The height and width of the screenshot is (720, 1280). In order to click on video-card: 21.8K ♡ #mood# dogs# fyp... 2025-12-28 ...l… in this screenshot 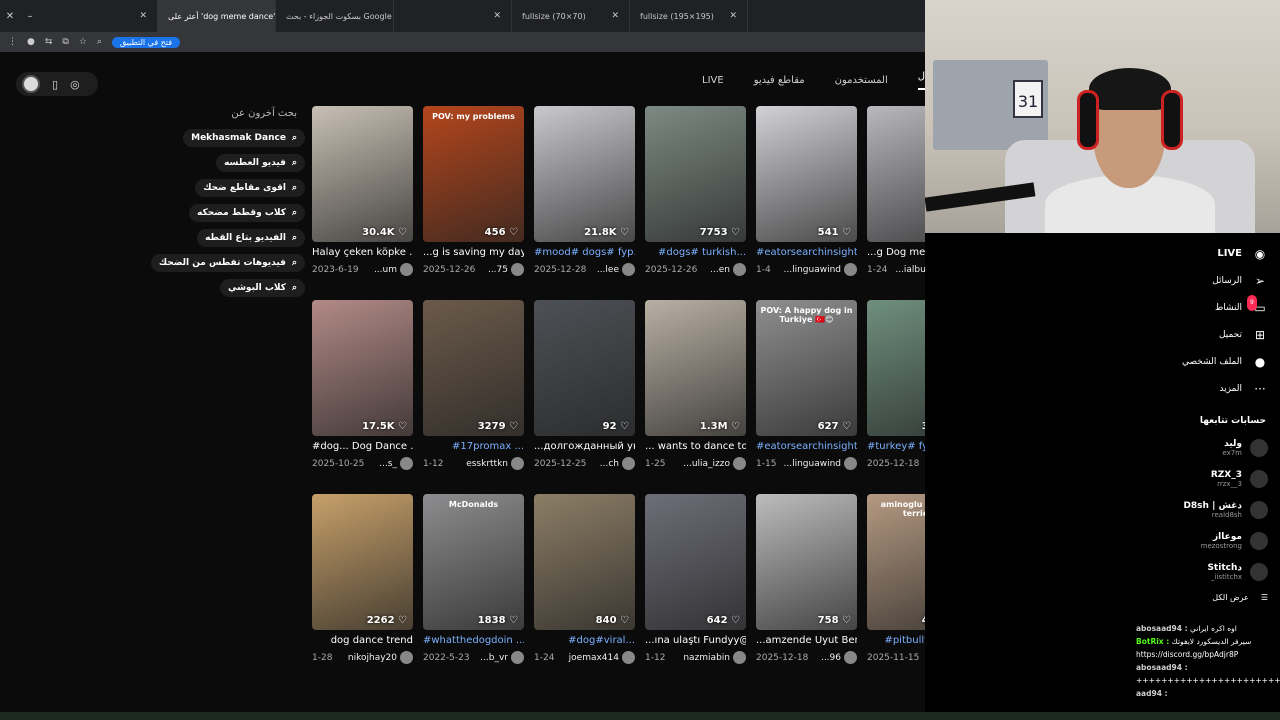, I will do `click(584, 191)`.